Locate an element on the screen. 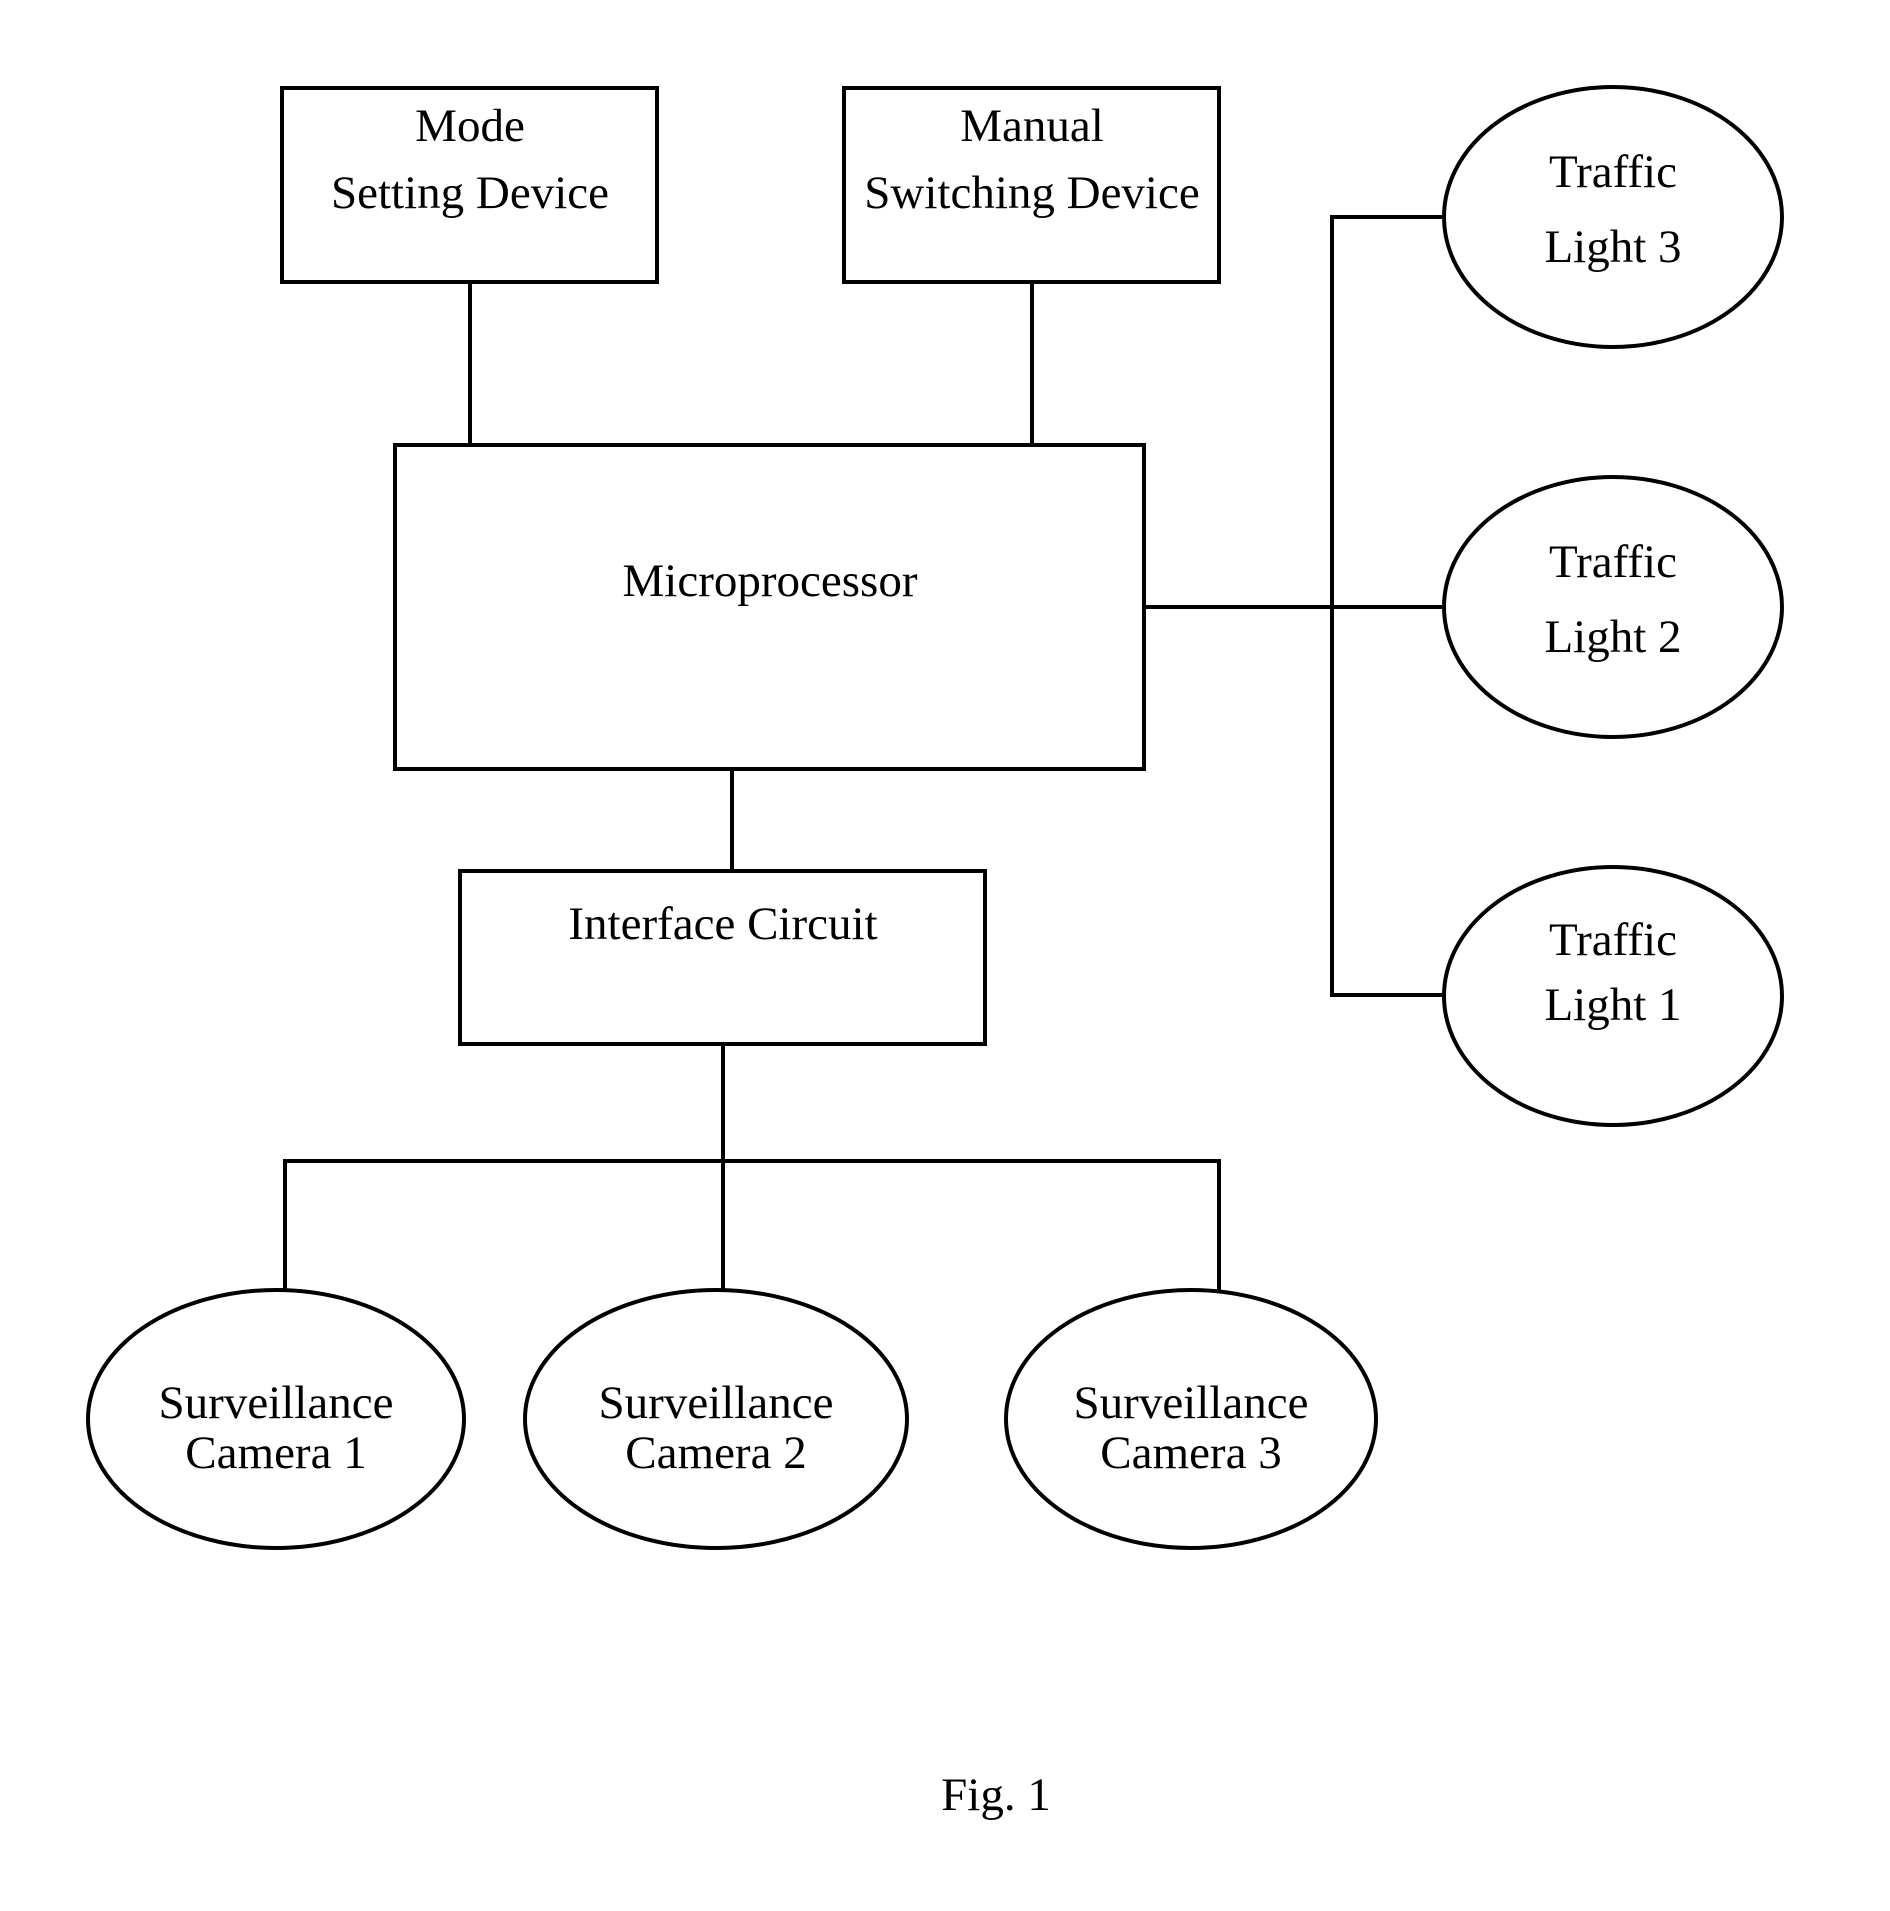  interface-circuit-box is located at coordinates (722, 957).